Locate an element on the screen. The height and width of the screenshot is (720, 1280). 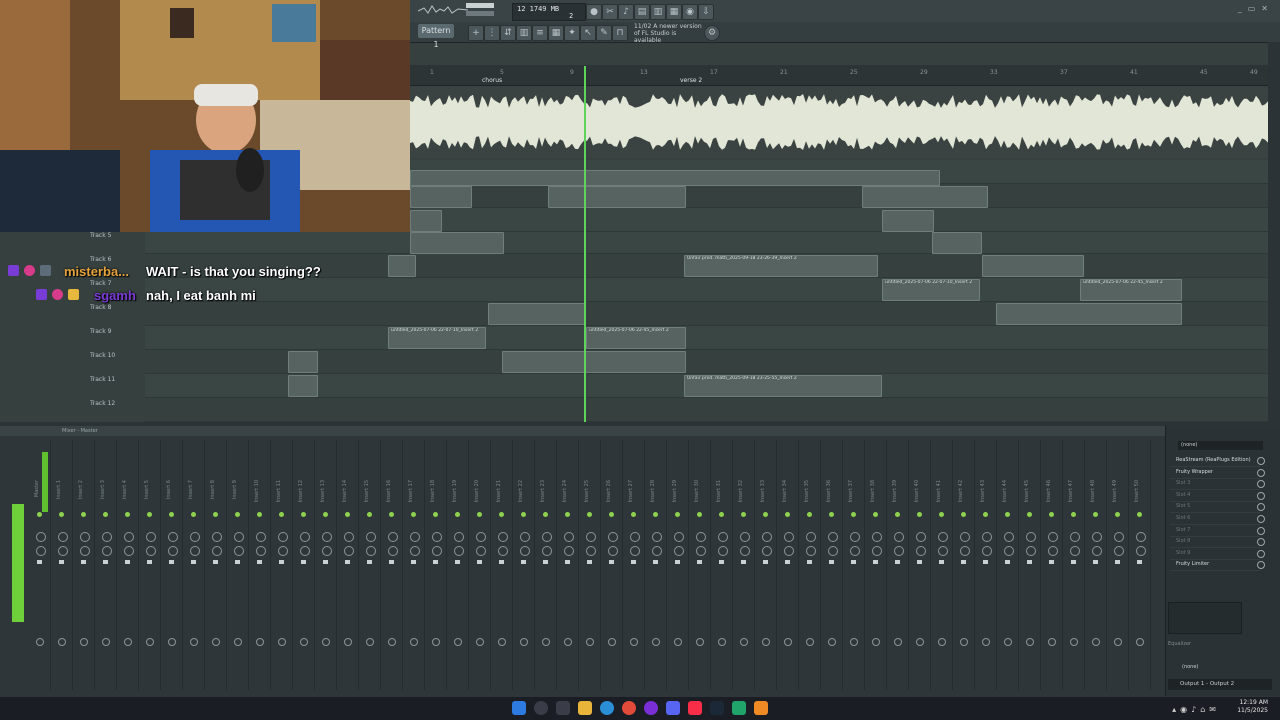
mixer-strip: Insert 12 is located at coordinates (304, 565).